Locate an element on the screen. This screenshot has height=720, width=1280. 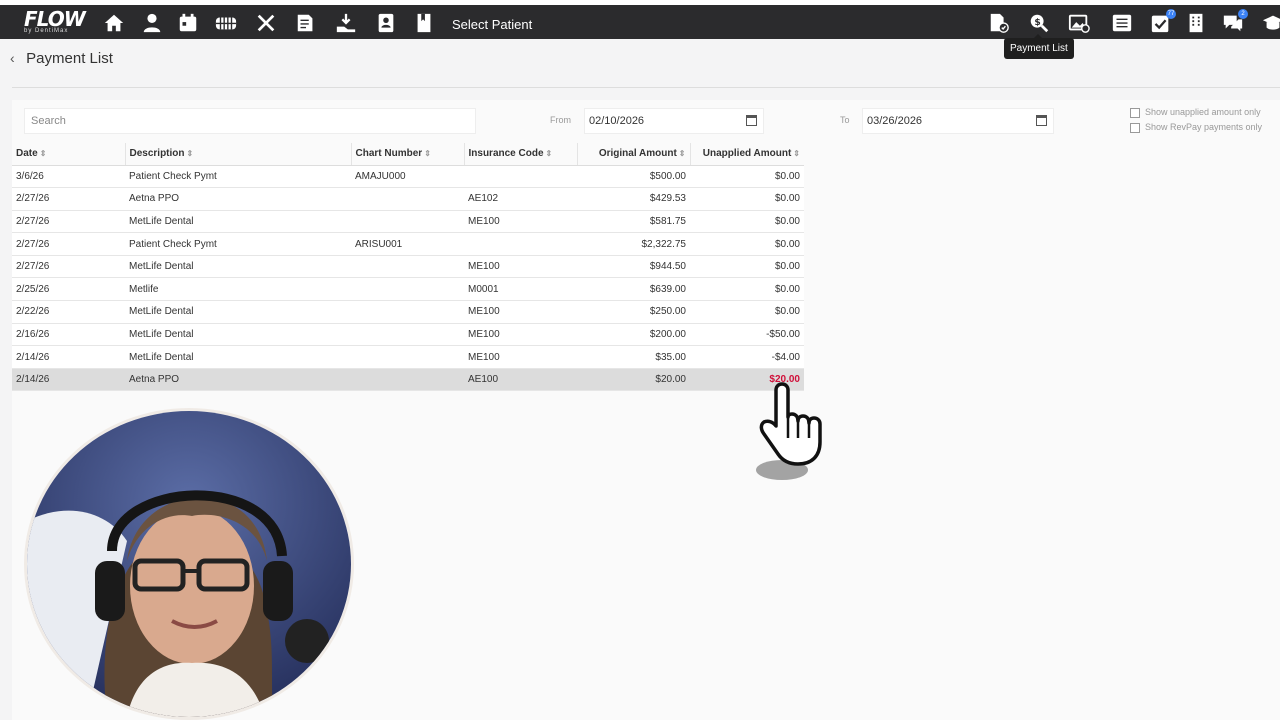
payment-icon is located at coordinates (346, 23).